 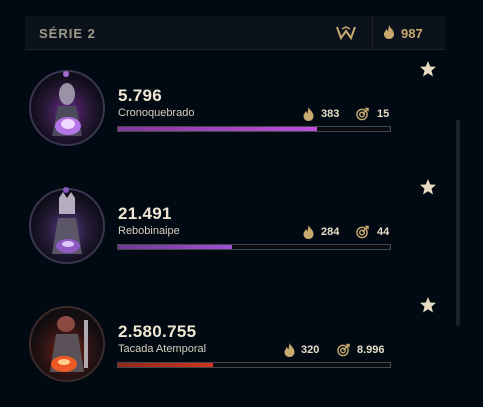 I want to click on series-title: SÉRIE 2, so click(x=67, y=33).